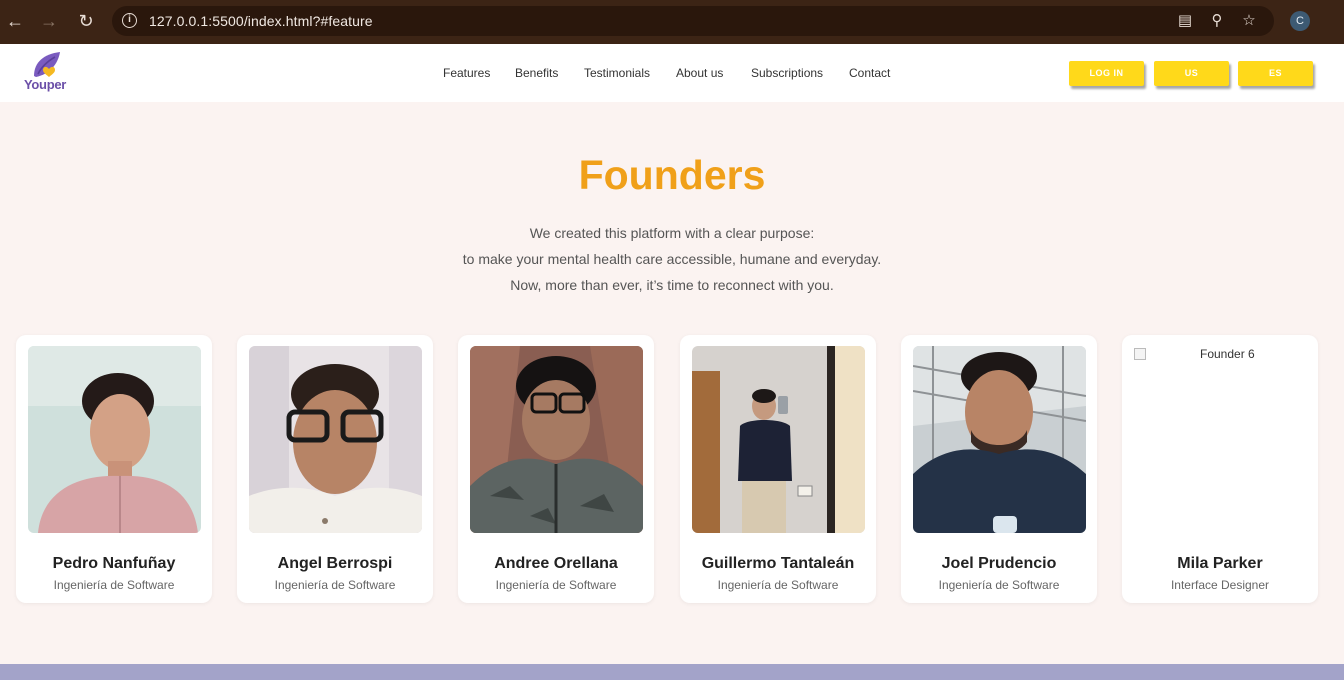  Describe the element at coordinates (261, 21) in the screenshot. I see `address-url: 127.0.0.1:5500/index.html?#feature` at that location.